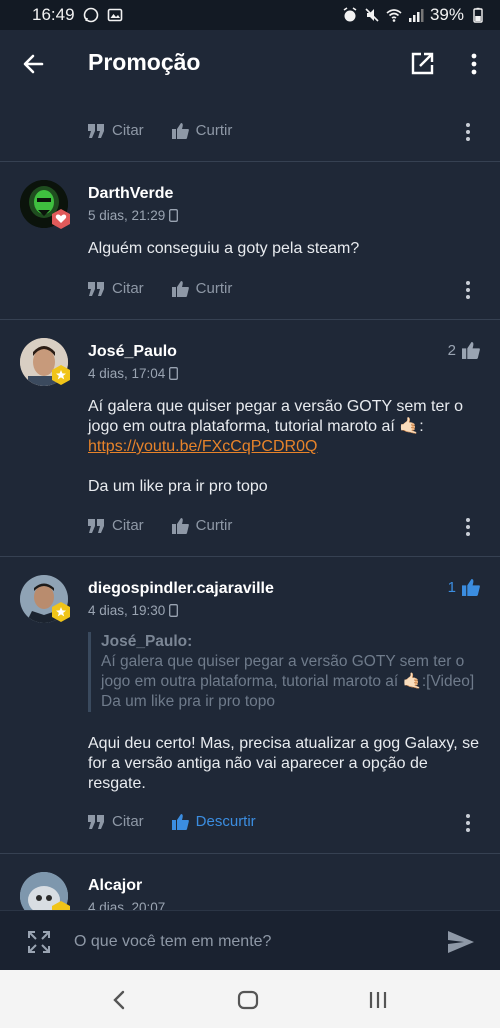 The height and width of the screenshot is (1028, 500). I want to click on gallery-icon, so click(114, 15).